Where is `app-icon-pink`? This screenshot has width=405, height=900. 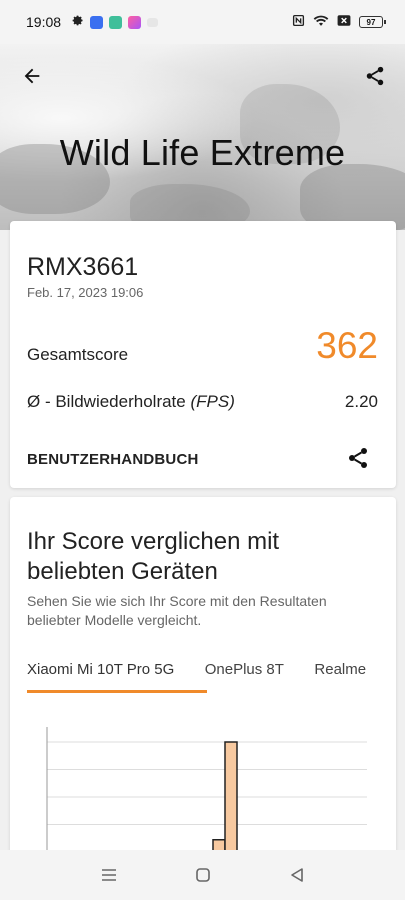
app-icon-pink is located at coordinates (135, 22).